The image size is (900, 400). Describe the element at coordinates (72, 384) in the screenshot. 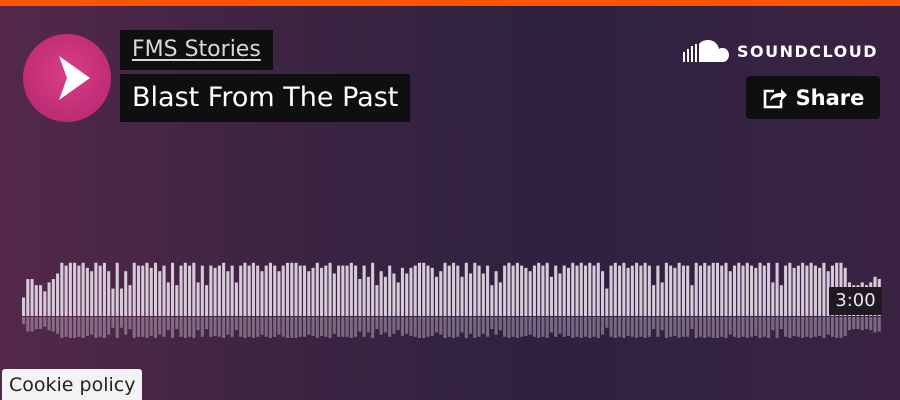

I see `cookie-policy-link: Cookie policy` at that location.